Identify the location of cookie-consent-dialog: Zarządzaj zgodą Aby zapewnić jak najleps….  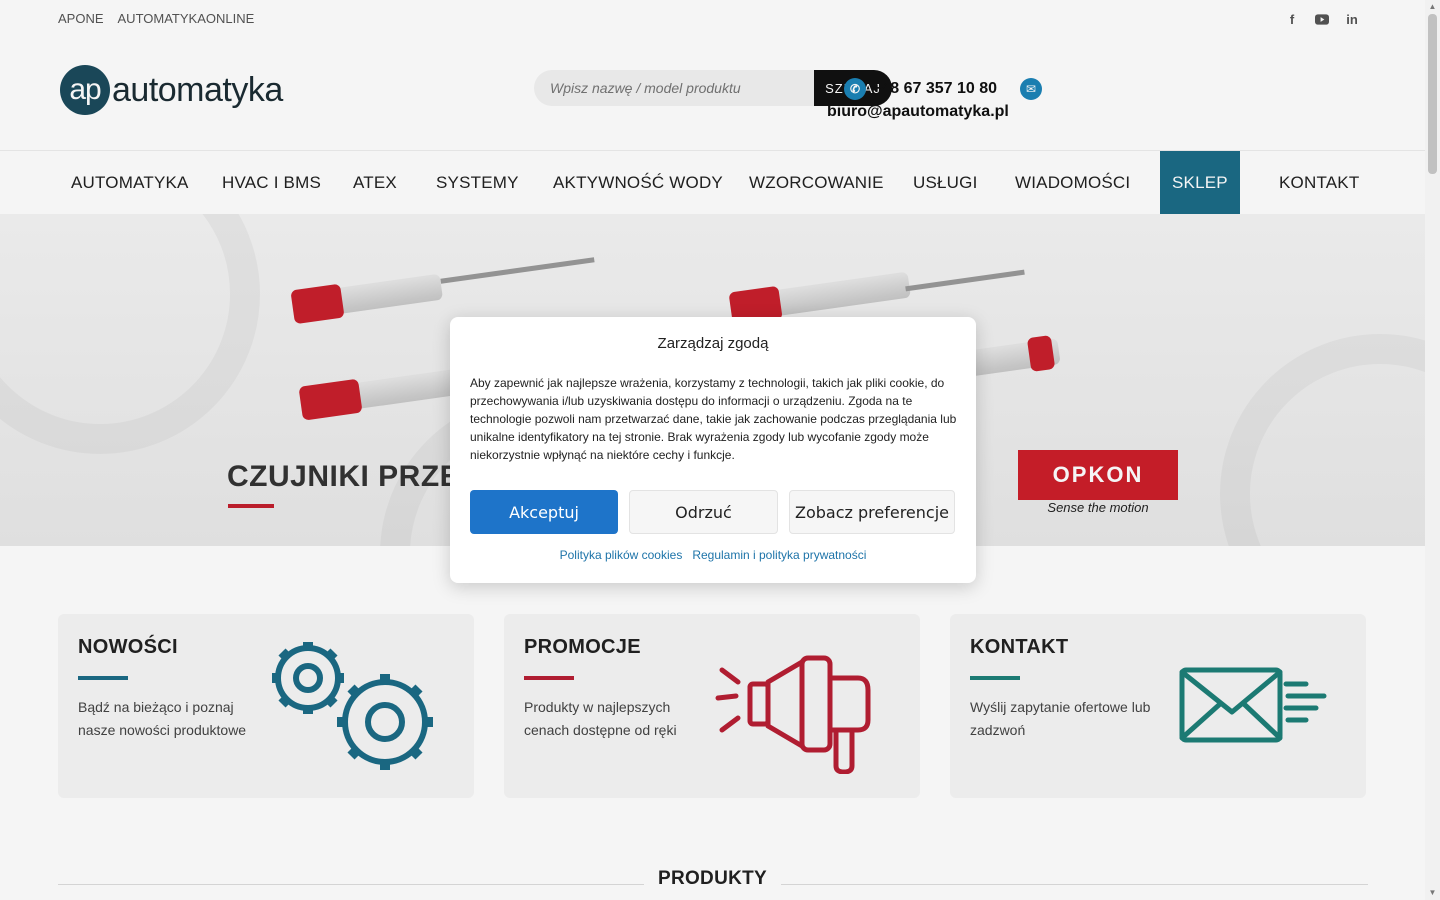
(713, 450).